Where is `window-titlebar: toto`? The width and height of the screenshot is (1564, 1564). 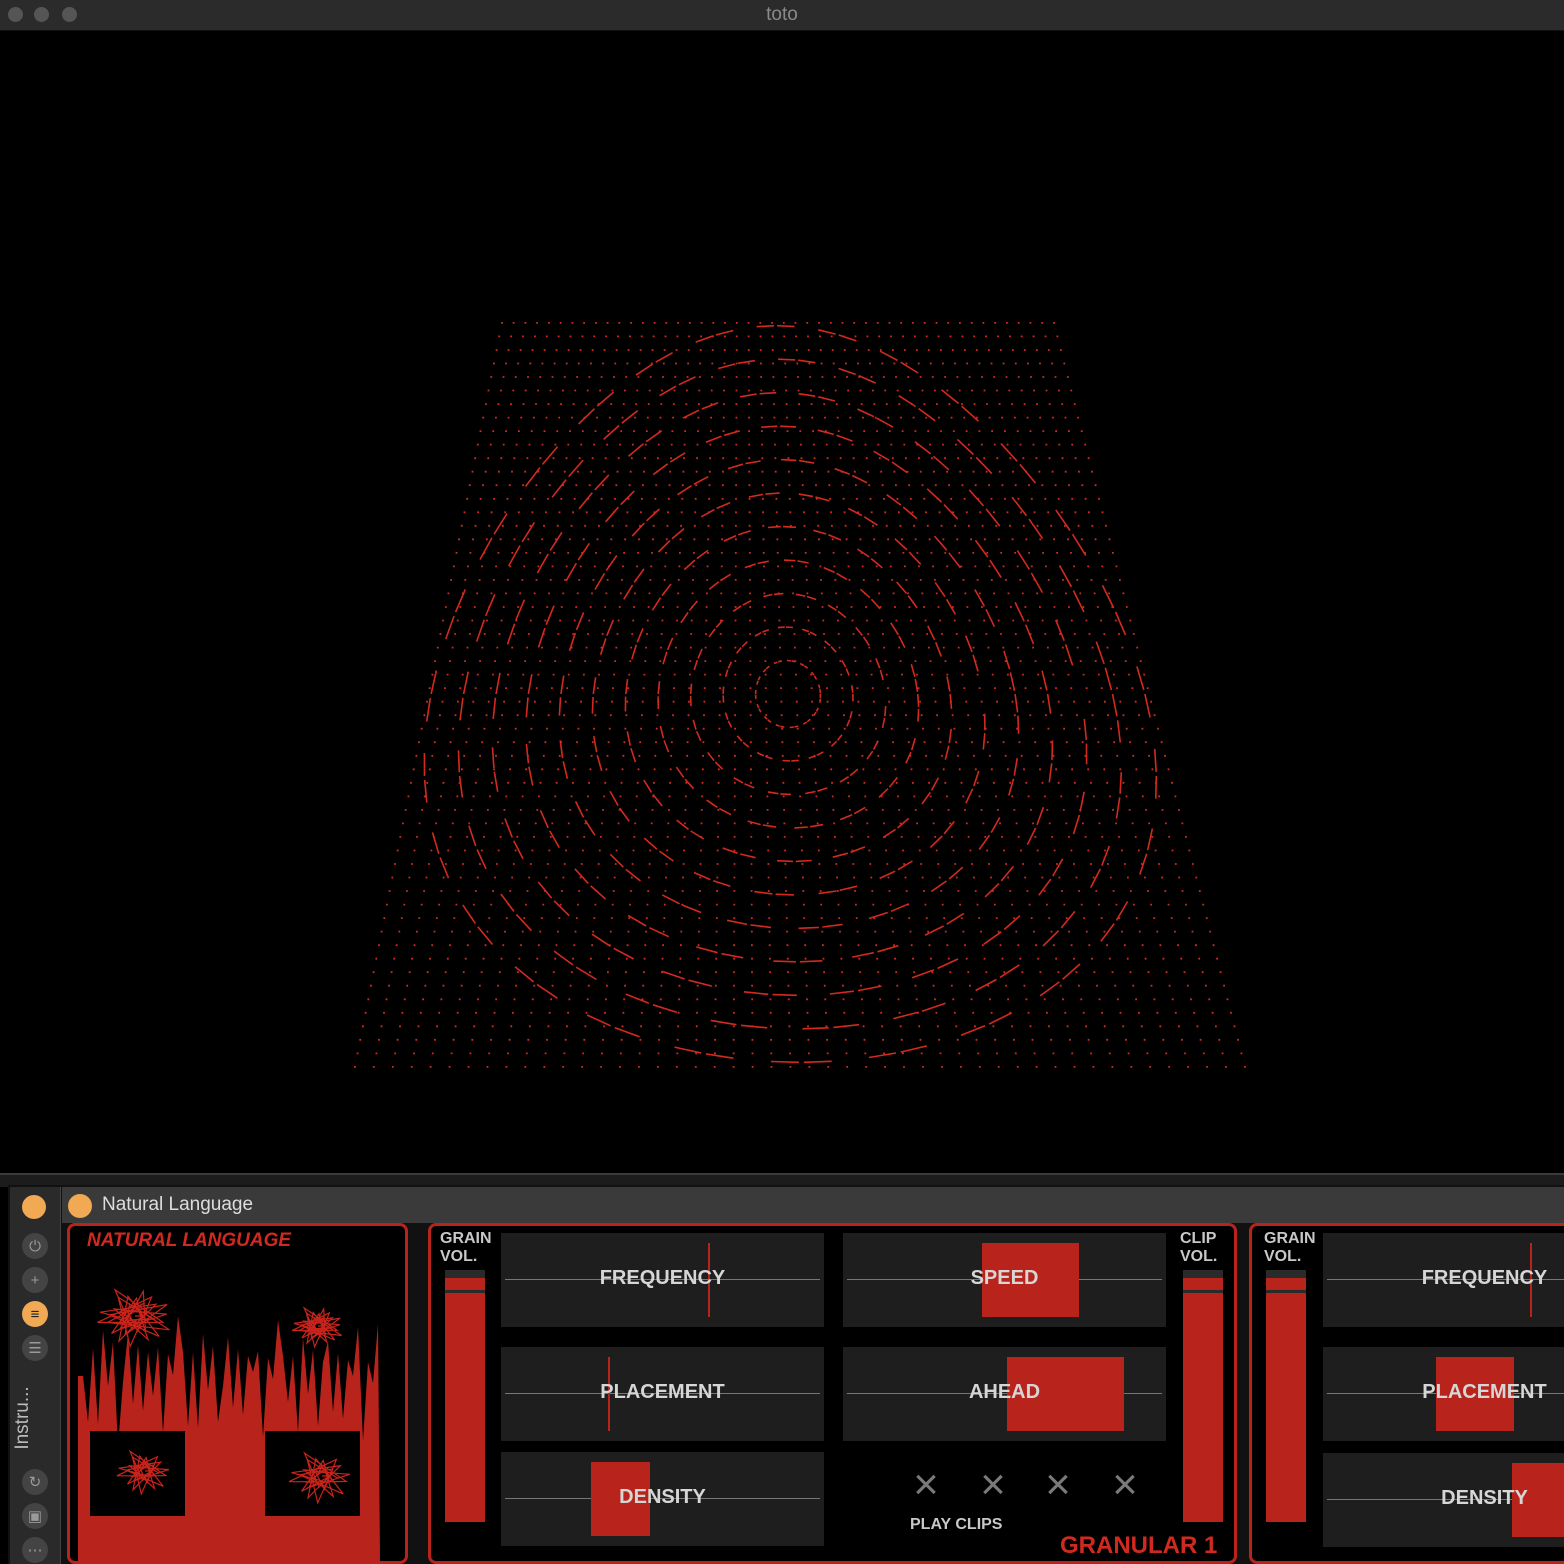
window-titlebar: toto is located at coordinates (782, 15).